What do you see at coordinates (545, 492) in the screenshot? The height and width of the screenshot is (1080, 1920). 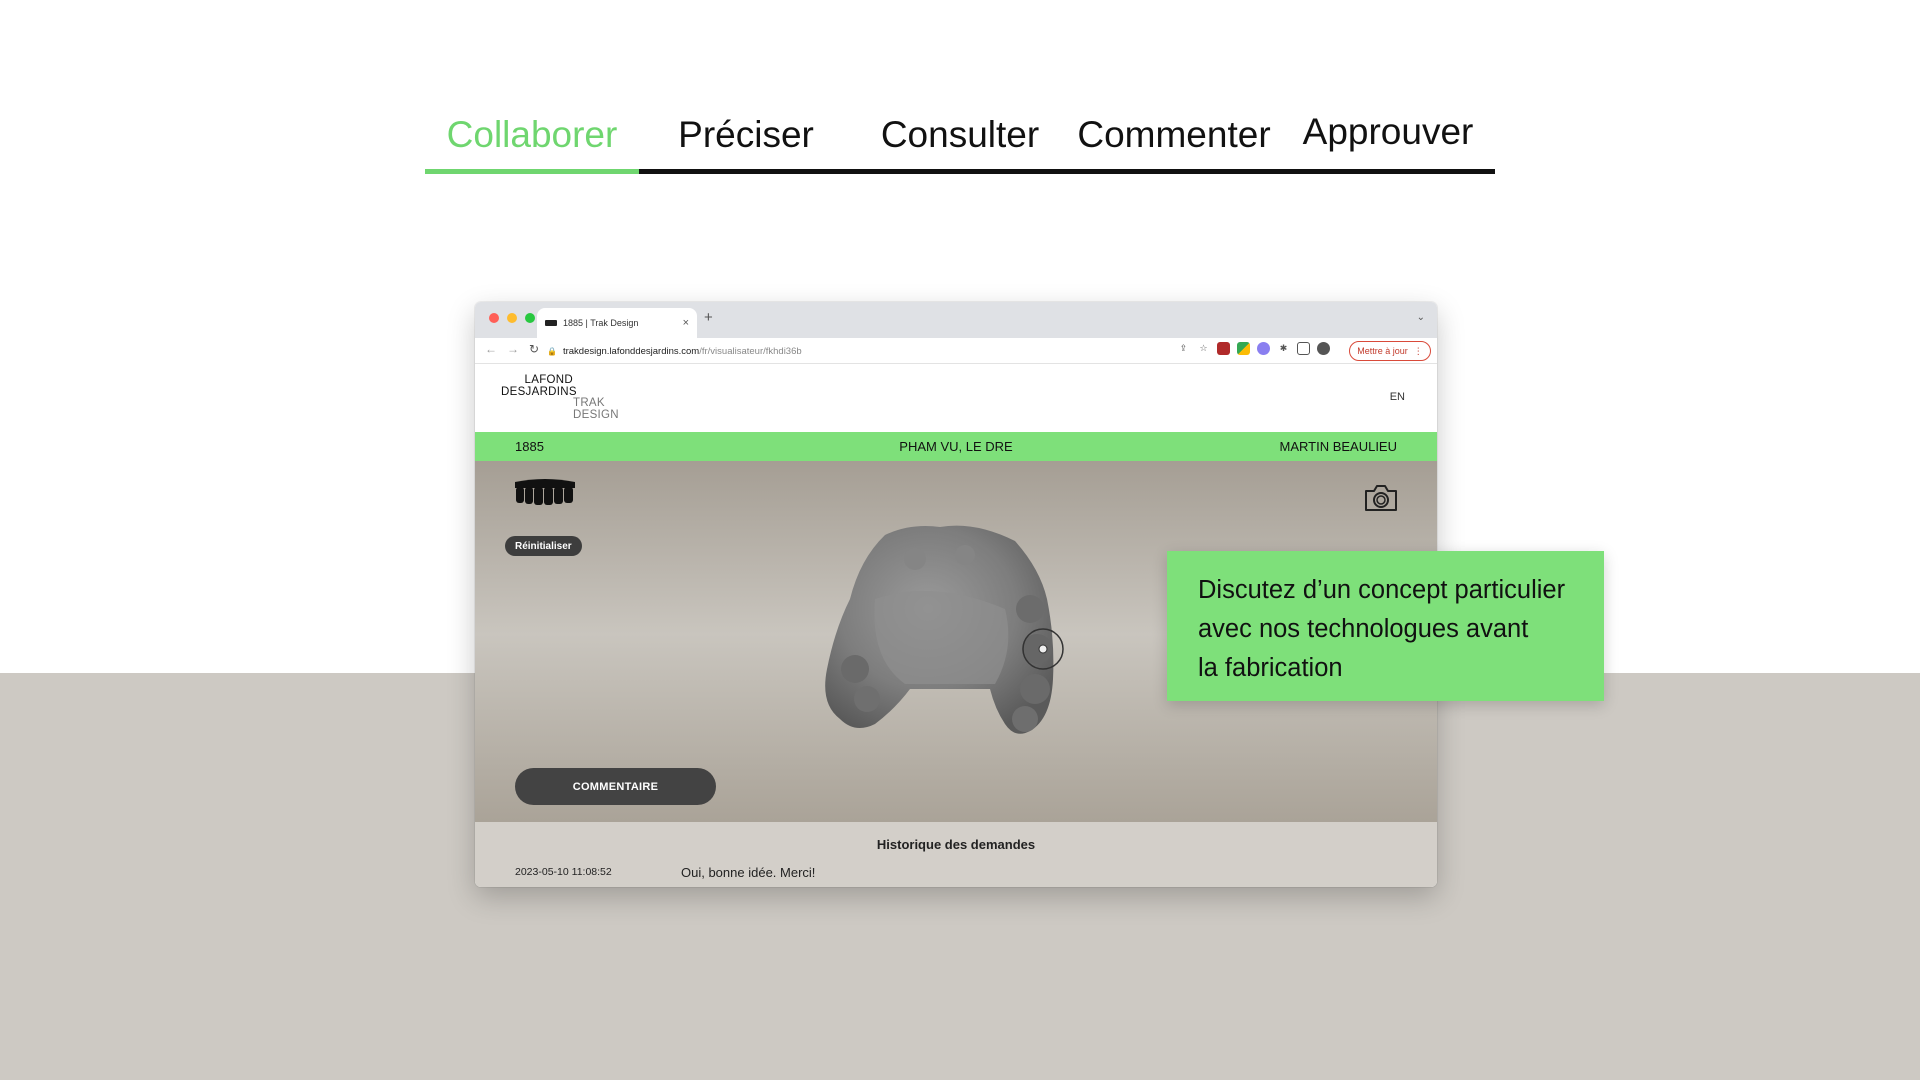 I see `teeth-icon` at bounding box center [545, 492].